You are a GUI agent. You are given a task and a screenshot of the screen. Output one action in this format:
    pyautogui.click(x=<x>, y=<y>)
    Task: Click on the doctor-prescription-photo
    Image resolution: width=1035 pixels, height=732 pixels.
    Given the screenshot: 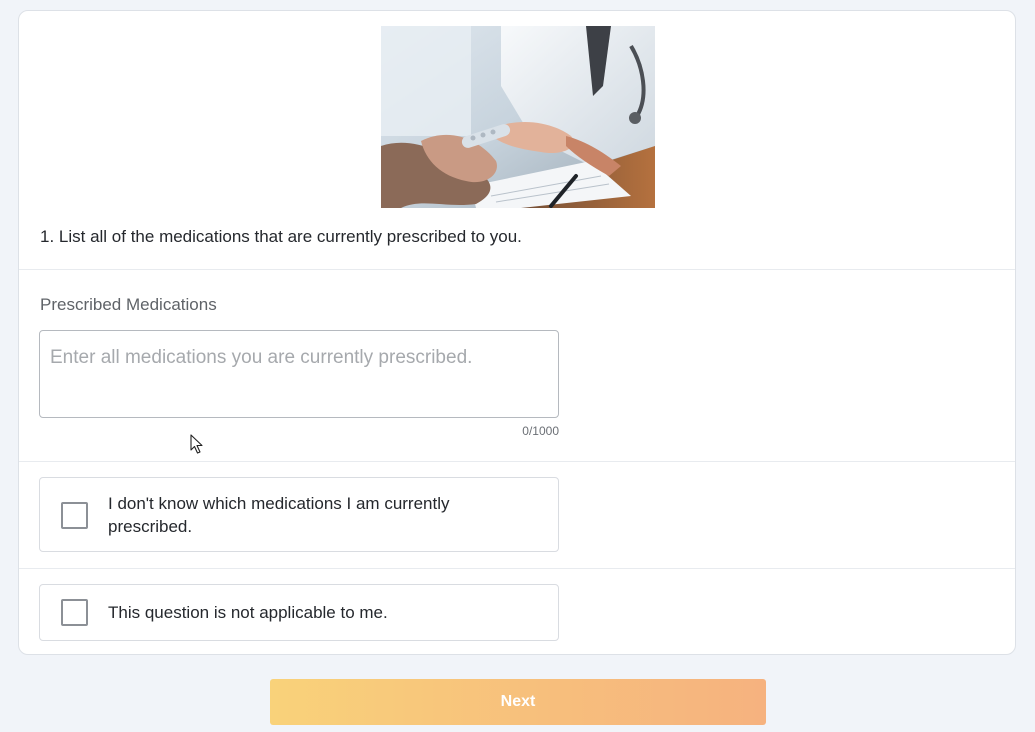 What is the action you would take?
    pyautogui.click(x=518, y=117)
    